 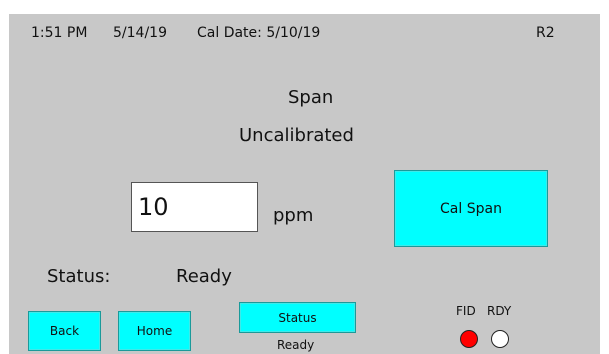 I want to click on rdy-indicator-light, so click(x=500, y=339).